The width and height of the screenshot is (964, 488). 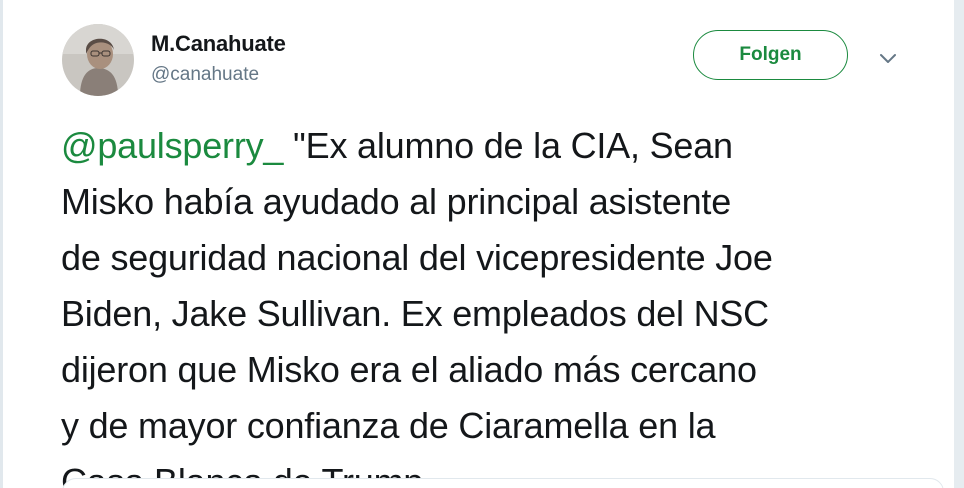 I want to click on left-border, so click(x=1, y=244).